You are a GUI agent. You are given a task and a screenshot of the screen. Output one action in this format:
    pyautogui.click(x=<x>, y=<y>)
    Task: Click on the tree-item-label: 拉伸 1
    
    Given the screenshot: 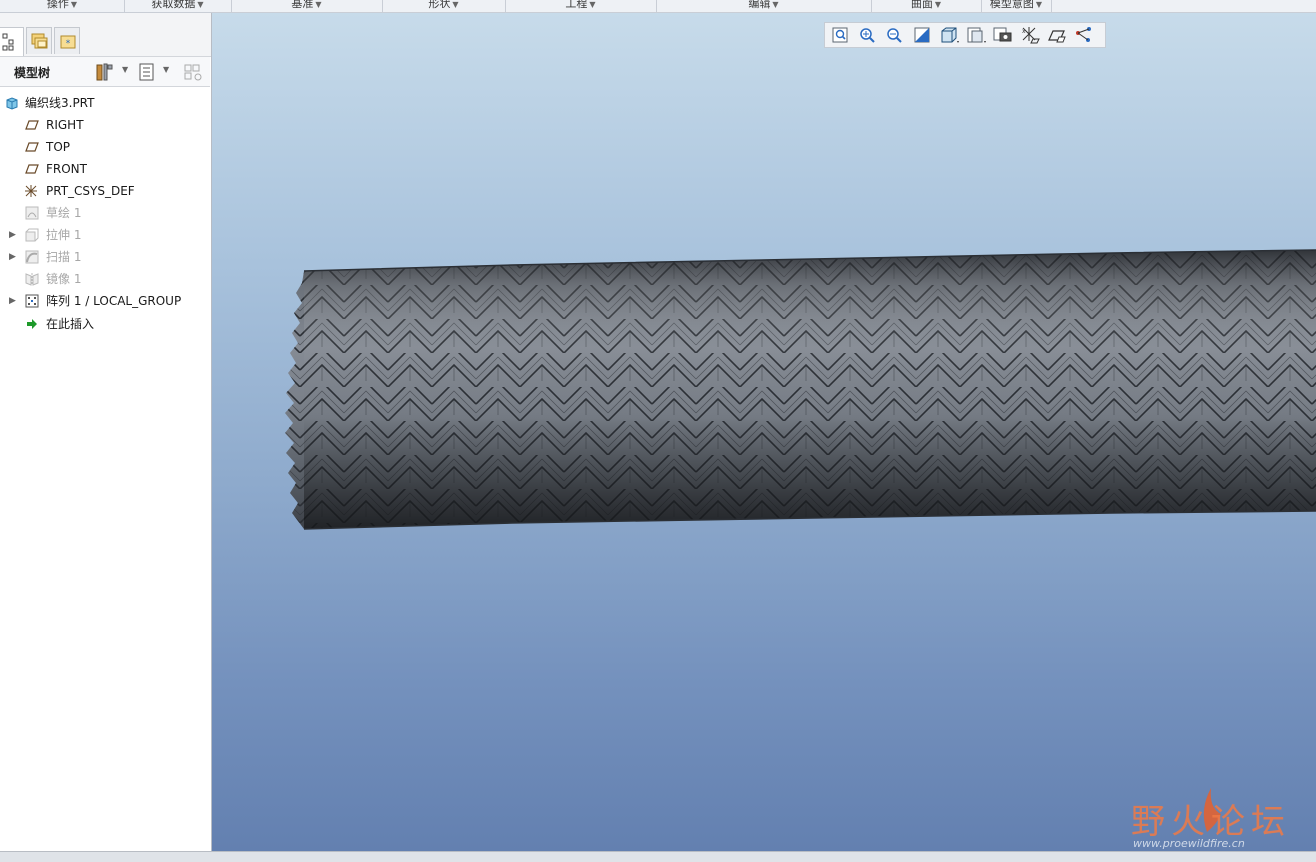 What is the action you would take?
    pyautogui.click(x=64, y=235)
    